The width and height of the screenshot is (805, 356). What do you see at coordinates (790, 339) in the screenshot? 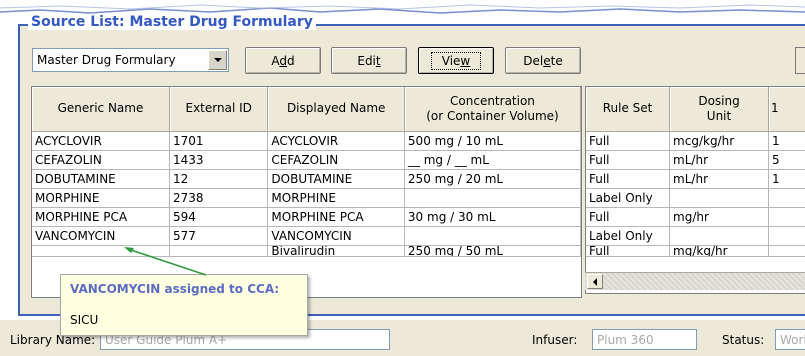
I see `status-field: Working` at bounding box center [790, 339].